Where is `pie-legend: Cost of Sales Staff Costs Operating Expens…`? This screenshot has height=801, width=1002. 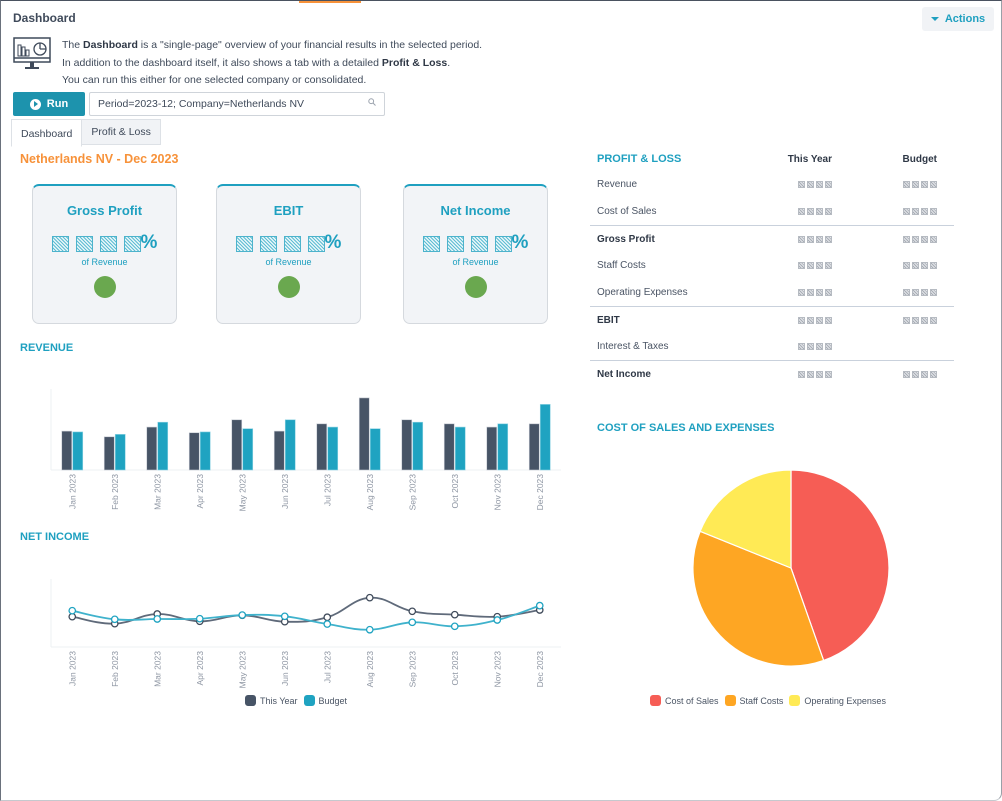
pie-legend: Cost of Sales Staff Costs Operating Expens… is located at coordinates (768, 700).